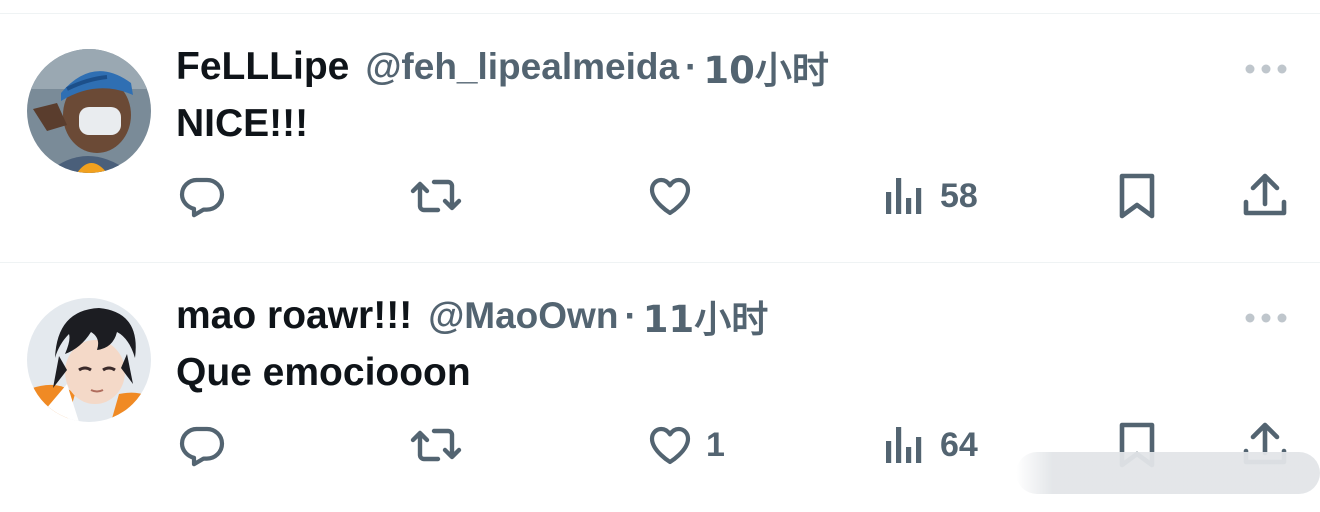 The image size is (1320, 512). I want to click on user-handle: @MaoOwn, so click(523, 316).